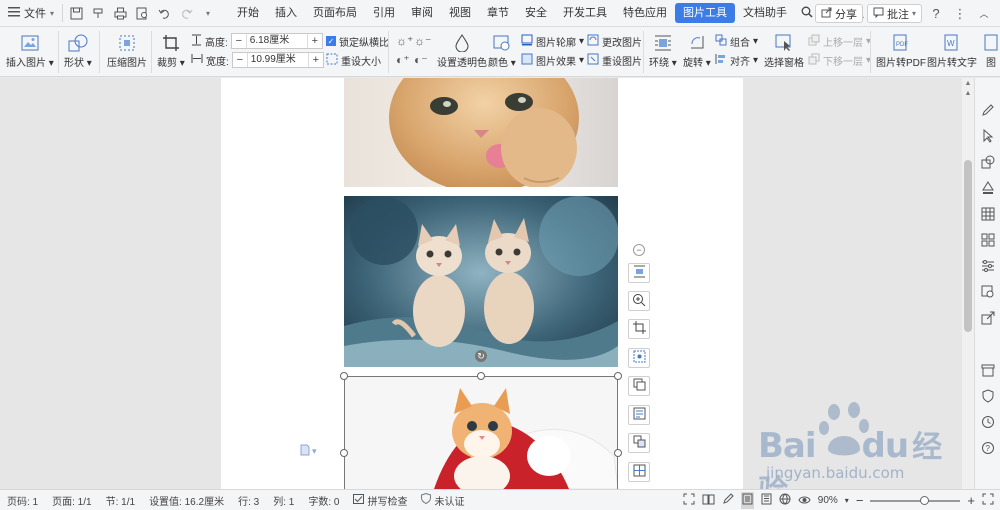 The width and height of the screenshot is (1000, 510). I want to click on outline-view-icon, so click(766, 500).